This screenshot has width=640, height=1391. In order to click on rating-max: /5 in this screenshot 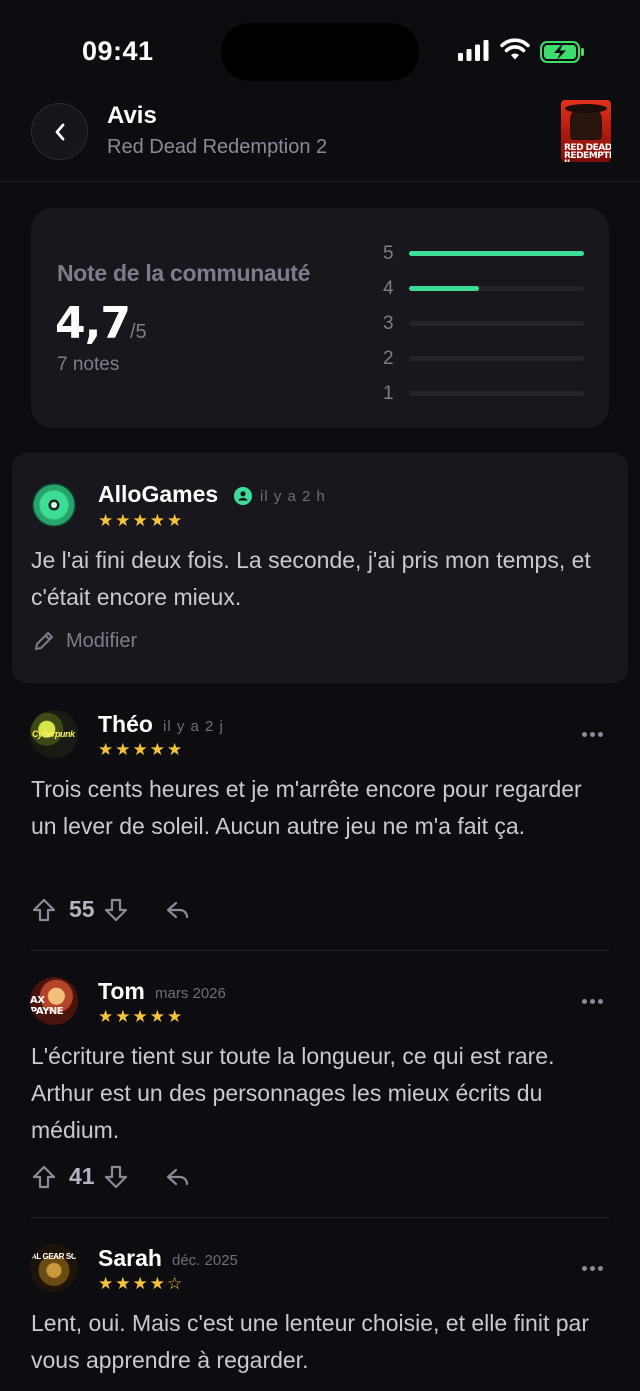, I will do `click(138, 332)`.